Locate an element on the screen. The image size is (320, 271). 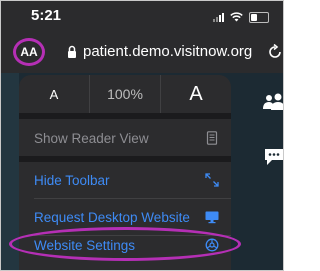
increase-text-size-button: A is located at coordinates (196, 94).